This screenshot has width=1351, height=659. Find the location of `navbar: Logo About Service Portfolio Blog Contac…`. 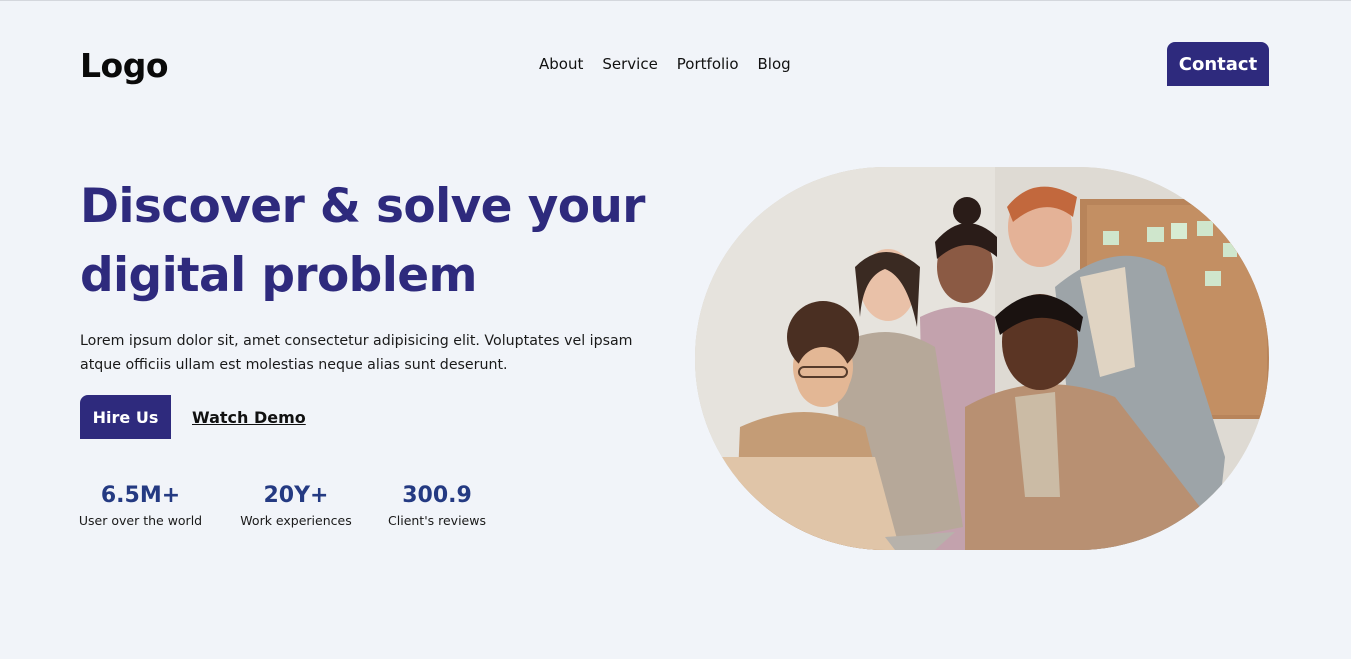

navbar: Logo About Service Portfolio Blog Contac… is located at coordinates (674, 64).